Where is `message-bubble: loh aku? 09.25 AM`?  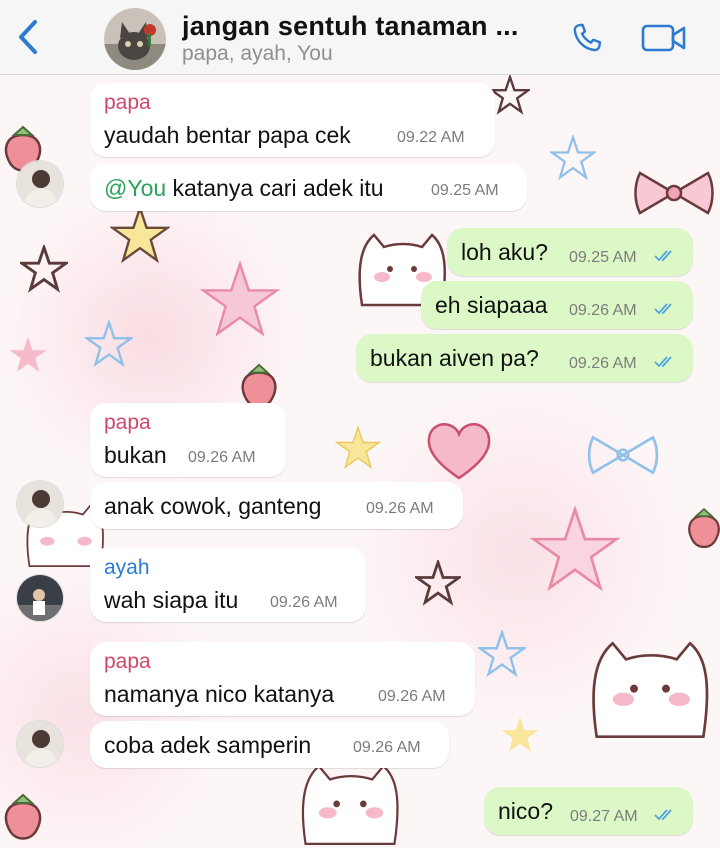 message-bubble: loh aku? 09.25 AM is located at coordinates (570, 252).